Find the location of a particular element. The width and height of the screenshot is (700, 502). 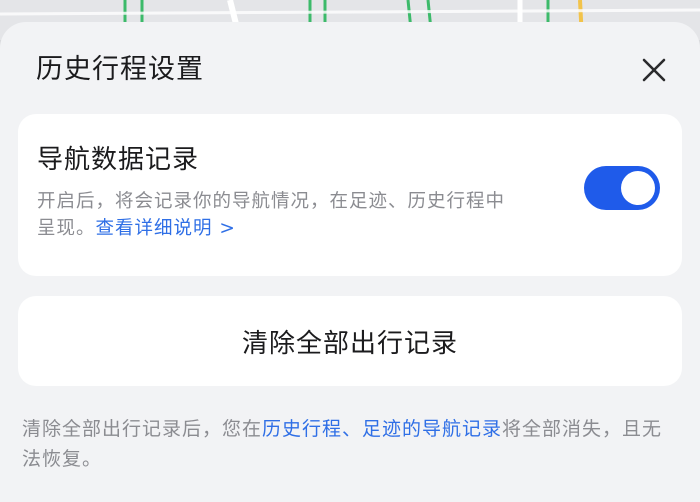

history-footprint-link: 历史行程、足迹的导航记录 is located at coordinates (382, 429).